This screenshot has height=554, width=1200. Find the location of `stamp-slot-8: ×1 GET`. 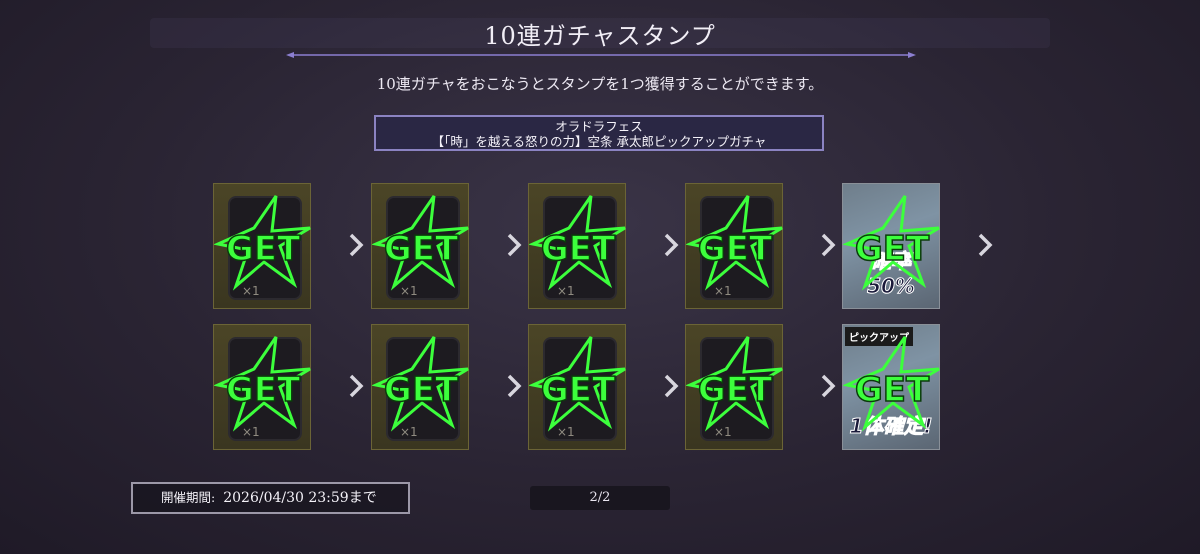

stamp-slot-8: ×1 GET is located at coordinates (577, 387).